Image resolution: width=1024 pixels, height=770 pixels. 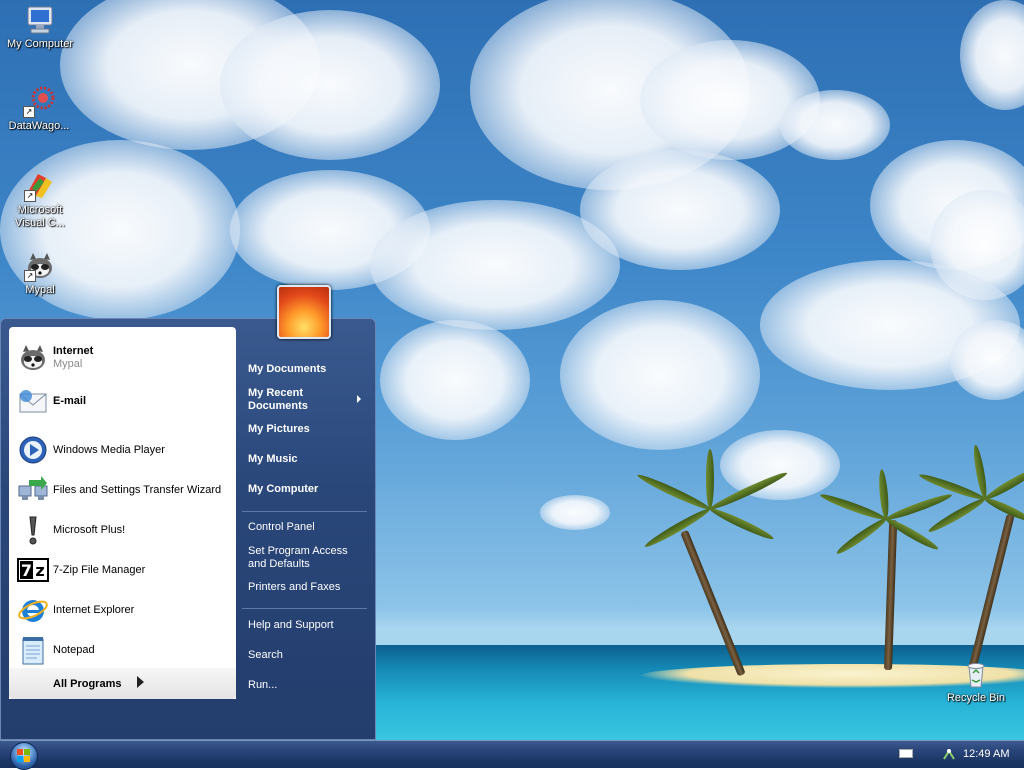 What do you see at coordinates (26, 570) in the screenshot?
I see `svg-text: 7` at bounding box center [26, 570].